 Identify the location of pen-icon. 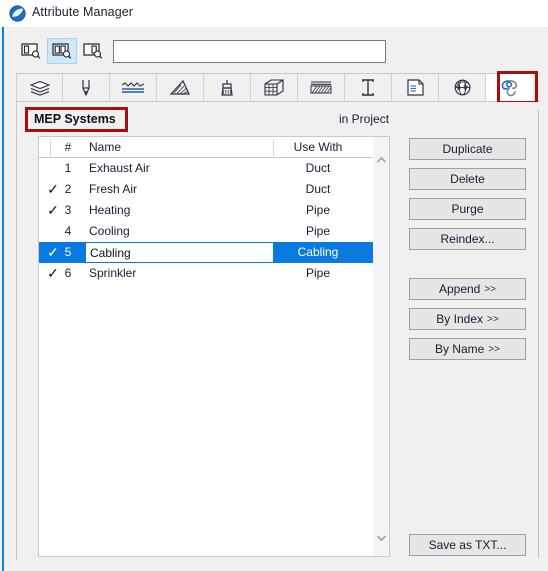
(86, 88).